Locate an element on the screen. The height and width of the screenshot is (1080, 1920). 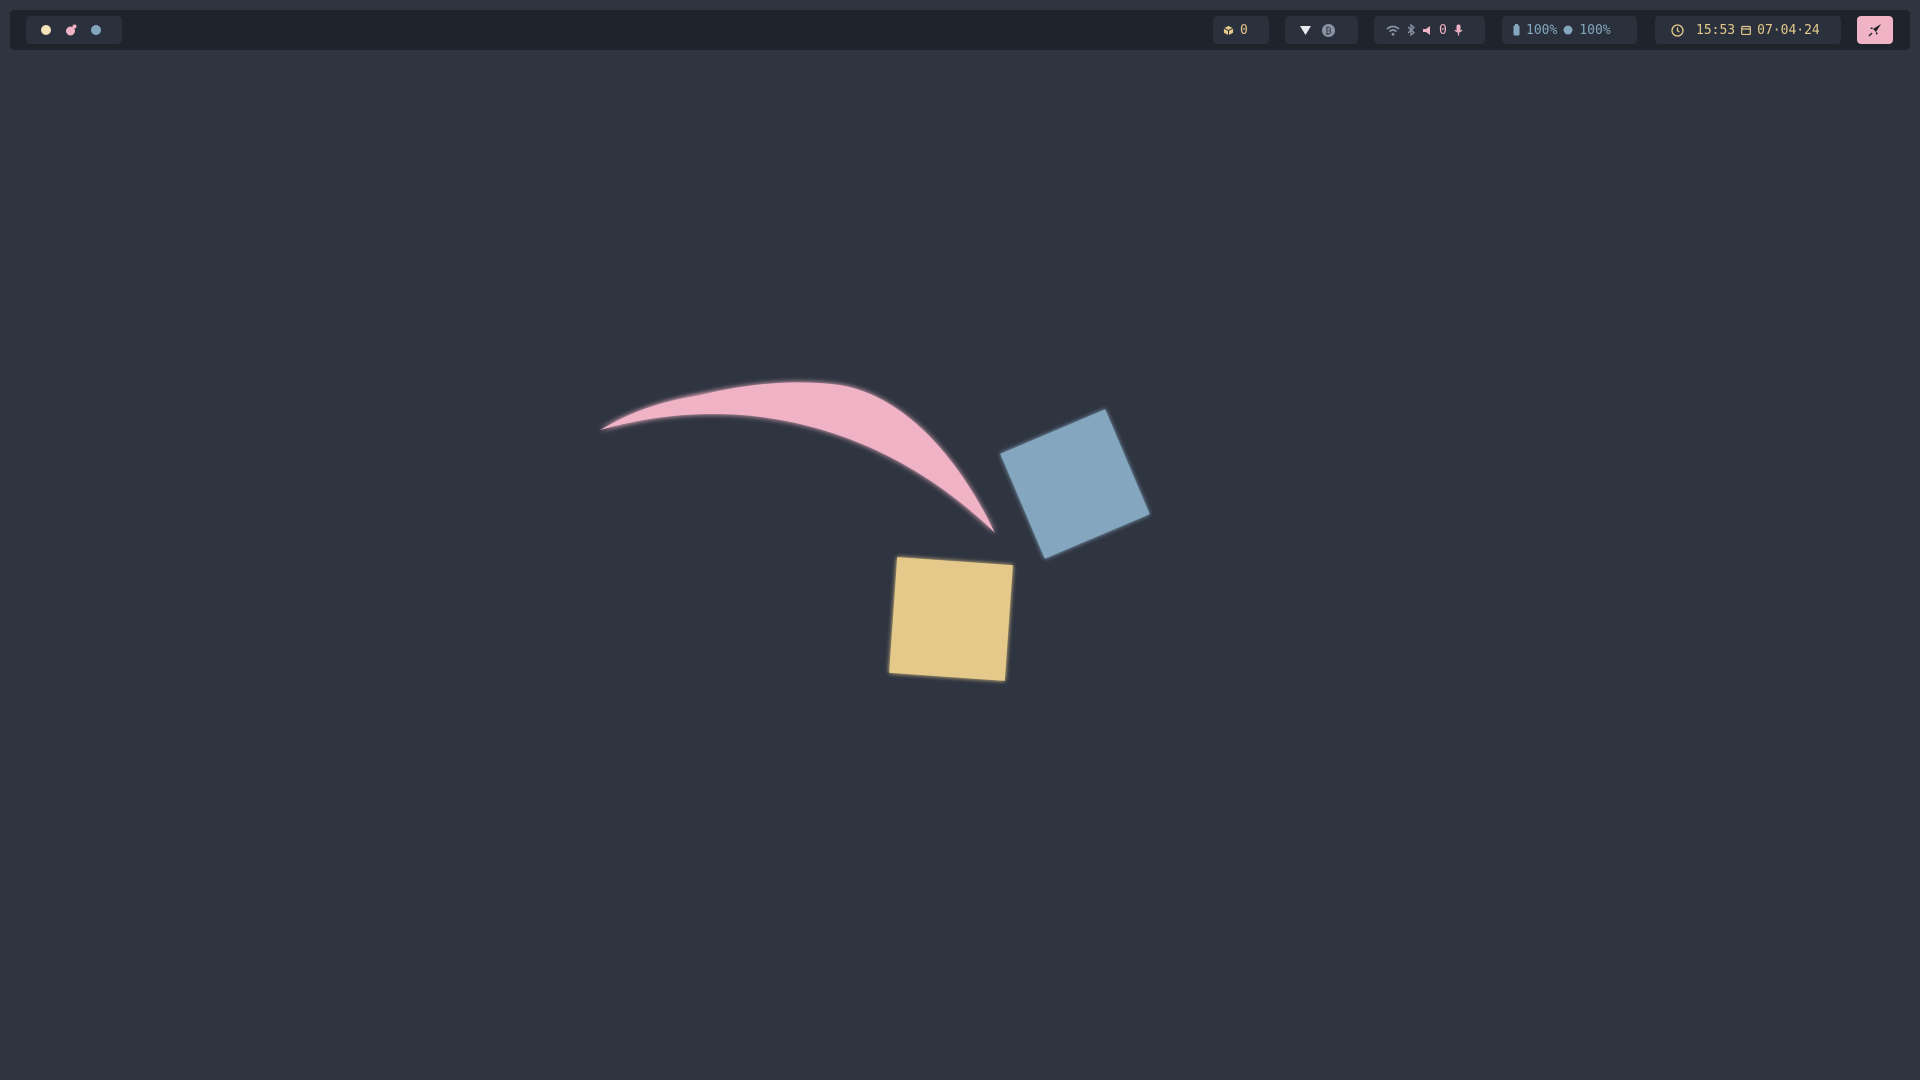
connectivity-module: 0 is located at coordinates (1429, 30).